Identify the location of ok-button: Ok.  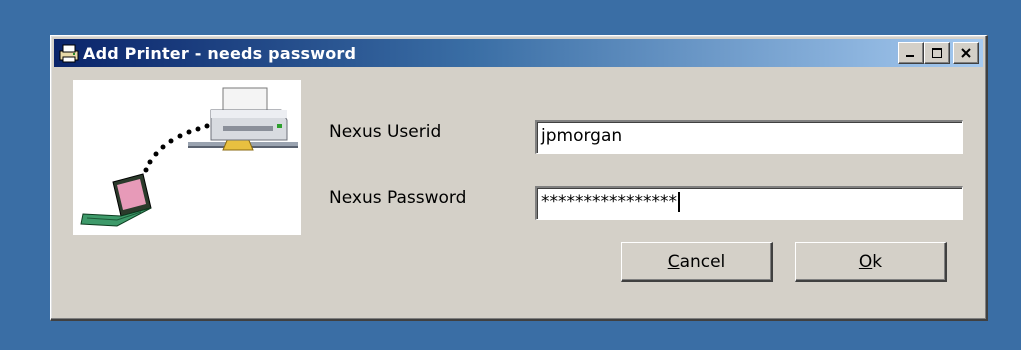
(871, 262).